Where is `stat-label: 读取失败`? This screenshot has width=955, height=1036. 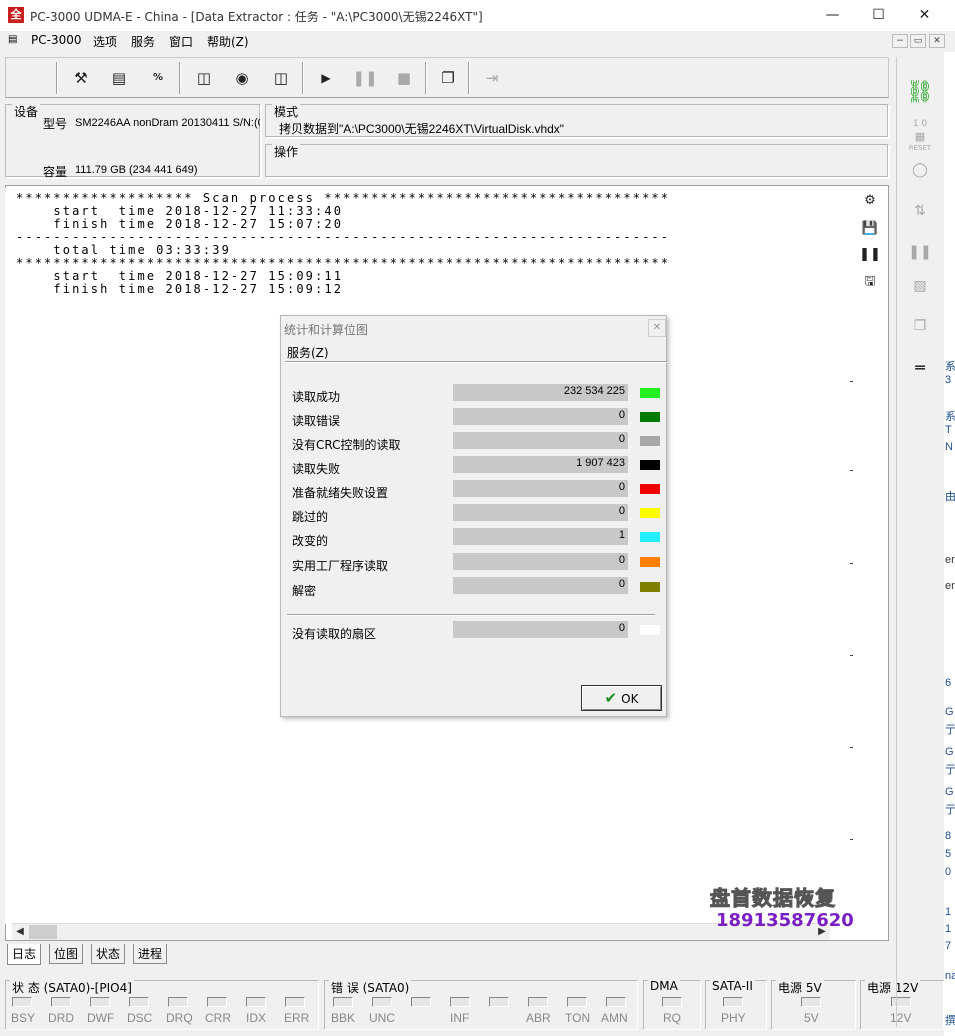 stat-label: 读取失败 is located at coordinates (316, 469).